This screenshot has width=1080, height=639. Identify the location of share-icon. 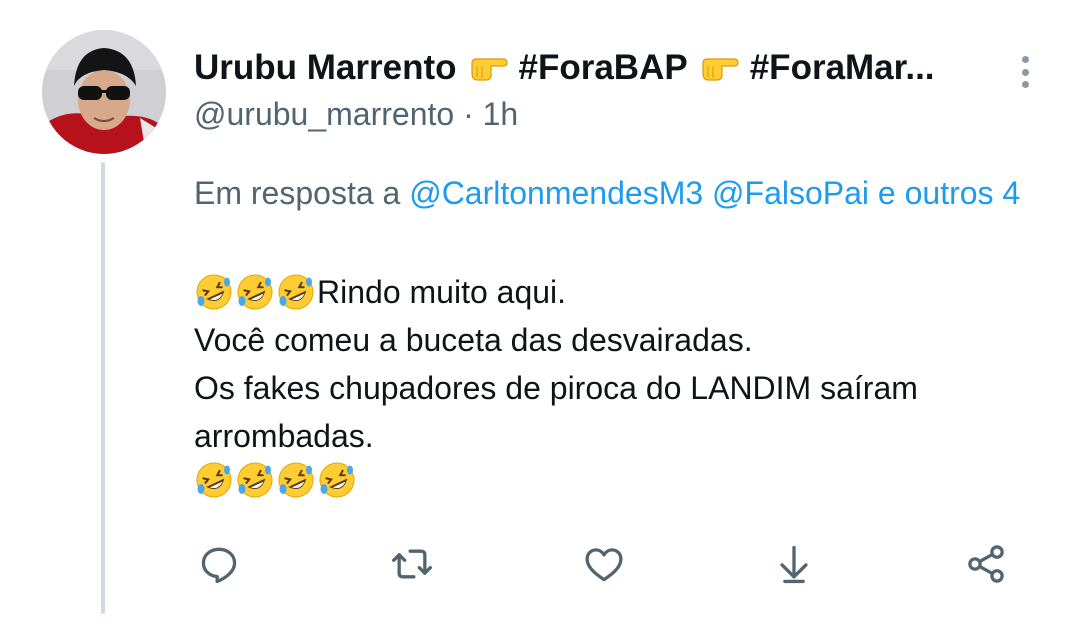
(986, 564).